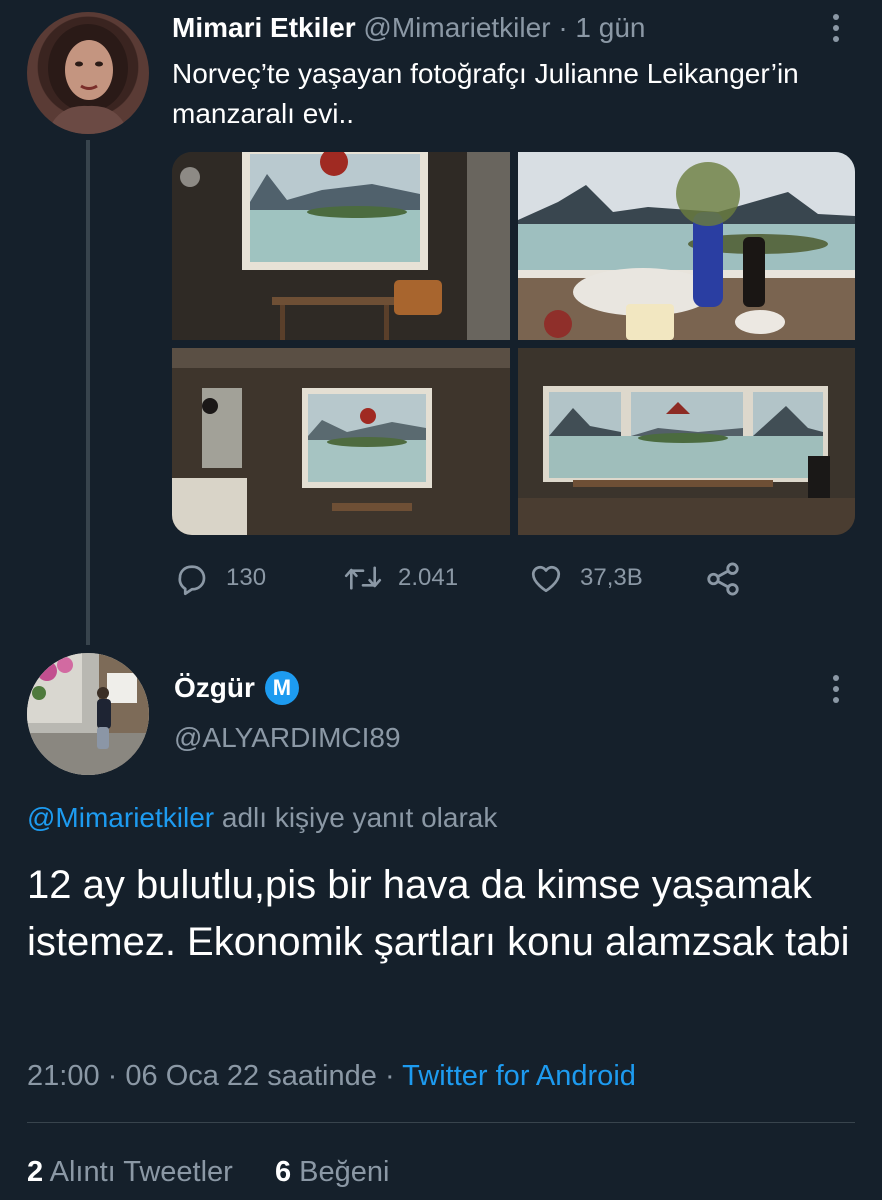 This screenshot has width=882, height=1200. I want to click on reply-source: Twitter for Android, so click(519, 1076).